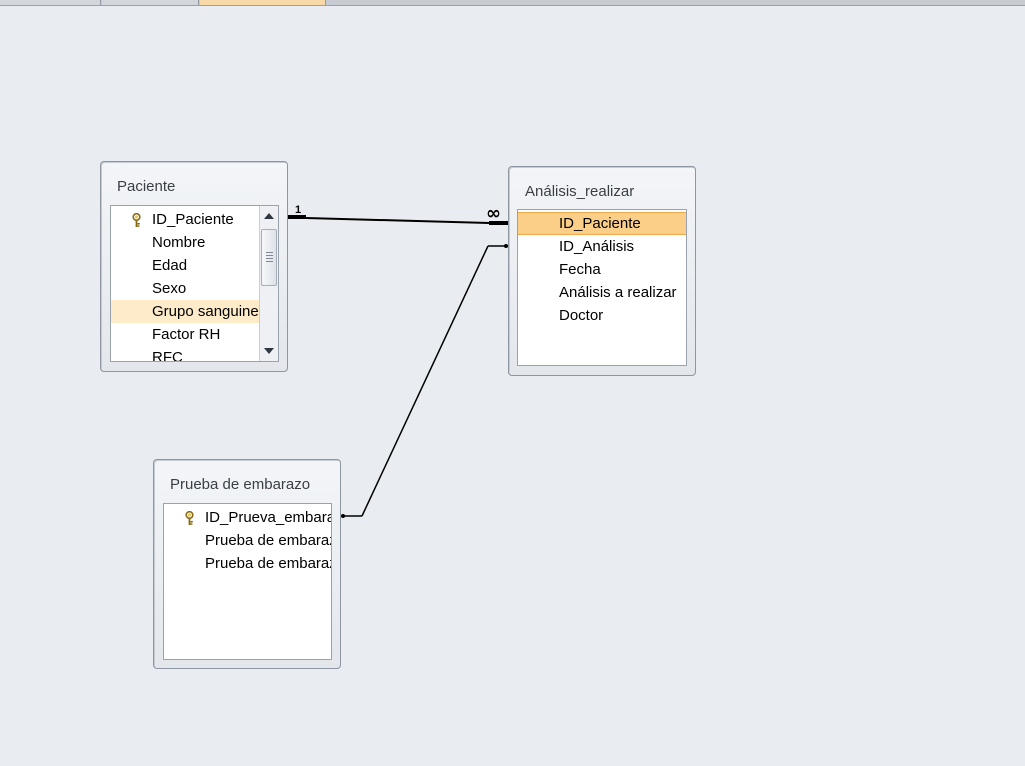 The height and width of the screenshot is (766, 1025). What do you see at coordinates (269, 351) in the screenshot?
I see `scroll-down-arrow-icon` at bounding box center [269, 351].